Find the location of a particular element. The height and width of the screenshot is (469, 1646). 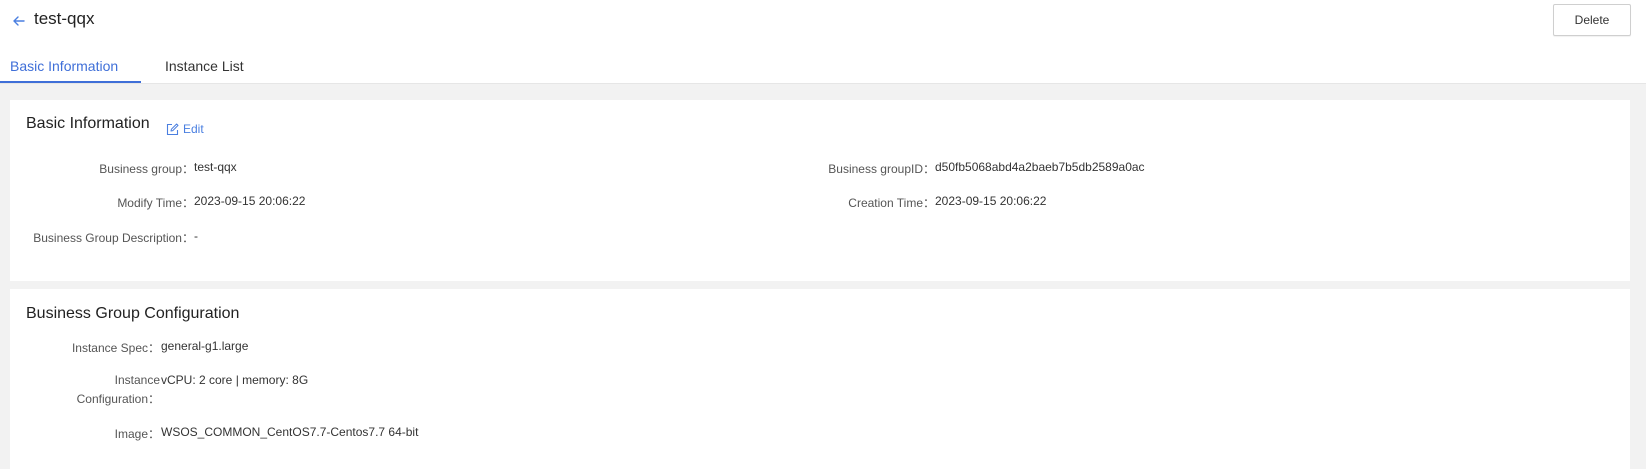

tab-instance-list: Instance List is located at coordinates (204, 66).